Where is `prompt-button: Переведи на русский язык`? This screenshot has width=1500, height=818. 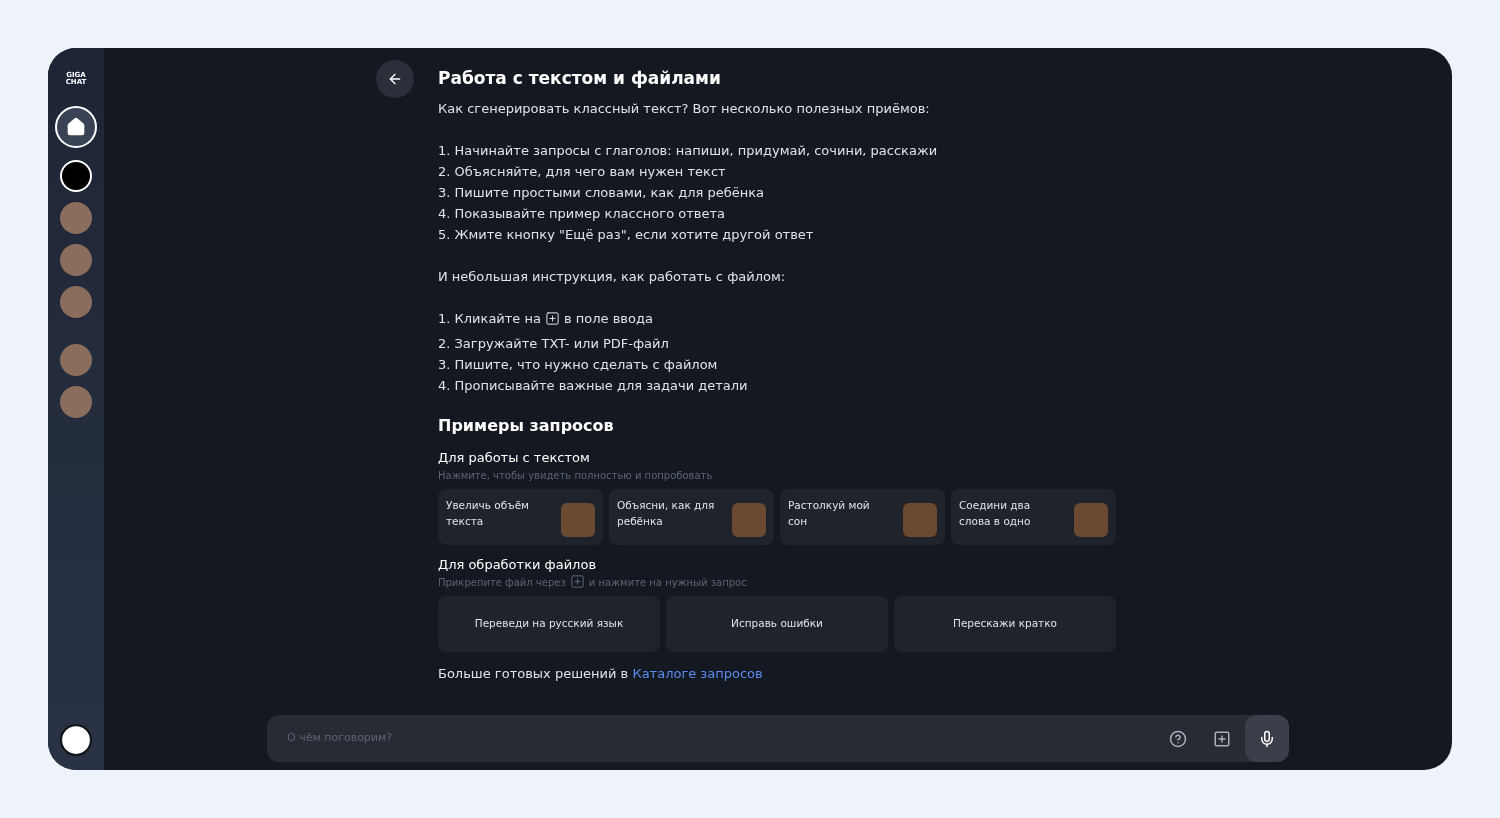 prompt-button: Переведи на русский язык is located at coordinates (549, 624).